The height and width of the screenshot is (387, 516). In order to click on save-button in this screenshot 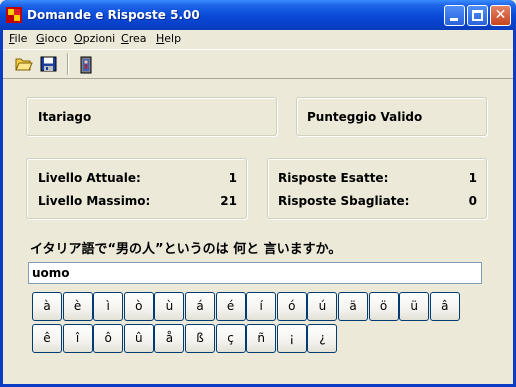, I will do `click(48, 64)`.